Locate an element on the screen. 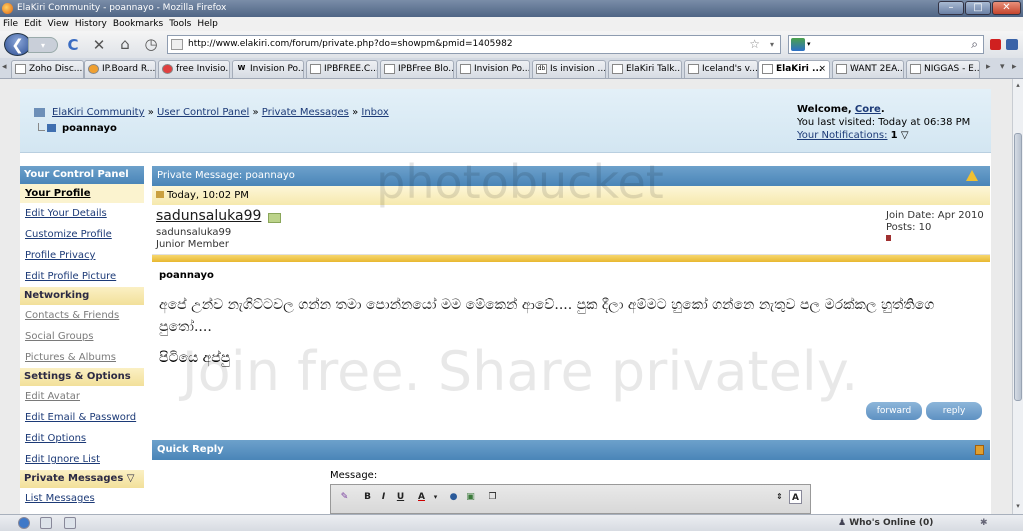  report-warning-icon is located at coordinates (972, 175).